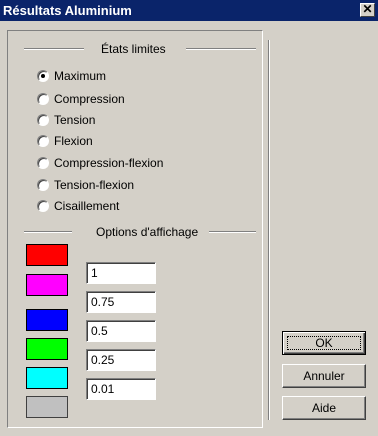 This screenshot has height=436, width=378. I want to click on threshold-field-3: 0.5, so click(121, 331).